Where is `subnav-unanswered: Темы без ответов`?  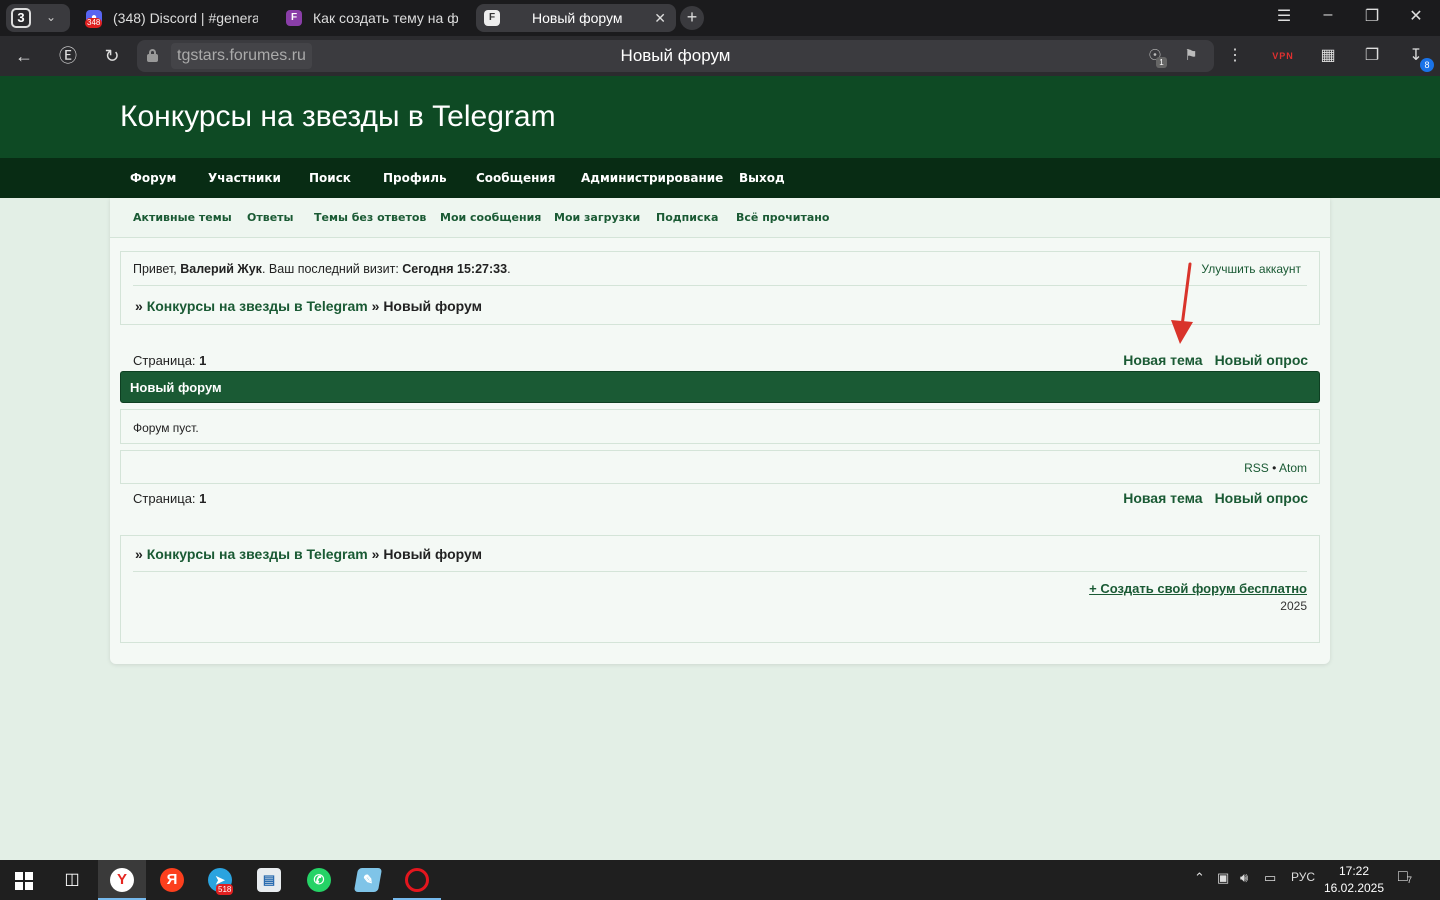 subnav-unanswered: Темы без ответов is located at coordinates (370, 217).